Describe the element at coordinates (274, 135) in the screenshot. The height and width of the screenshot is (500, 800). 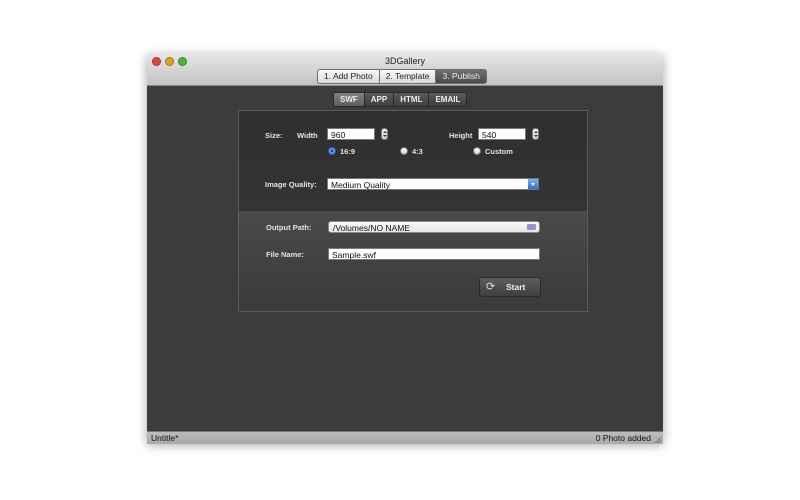
I see `size-label: Size:` at that location.